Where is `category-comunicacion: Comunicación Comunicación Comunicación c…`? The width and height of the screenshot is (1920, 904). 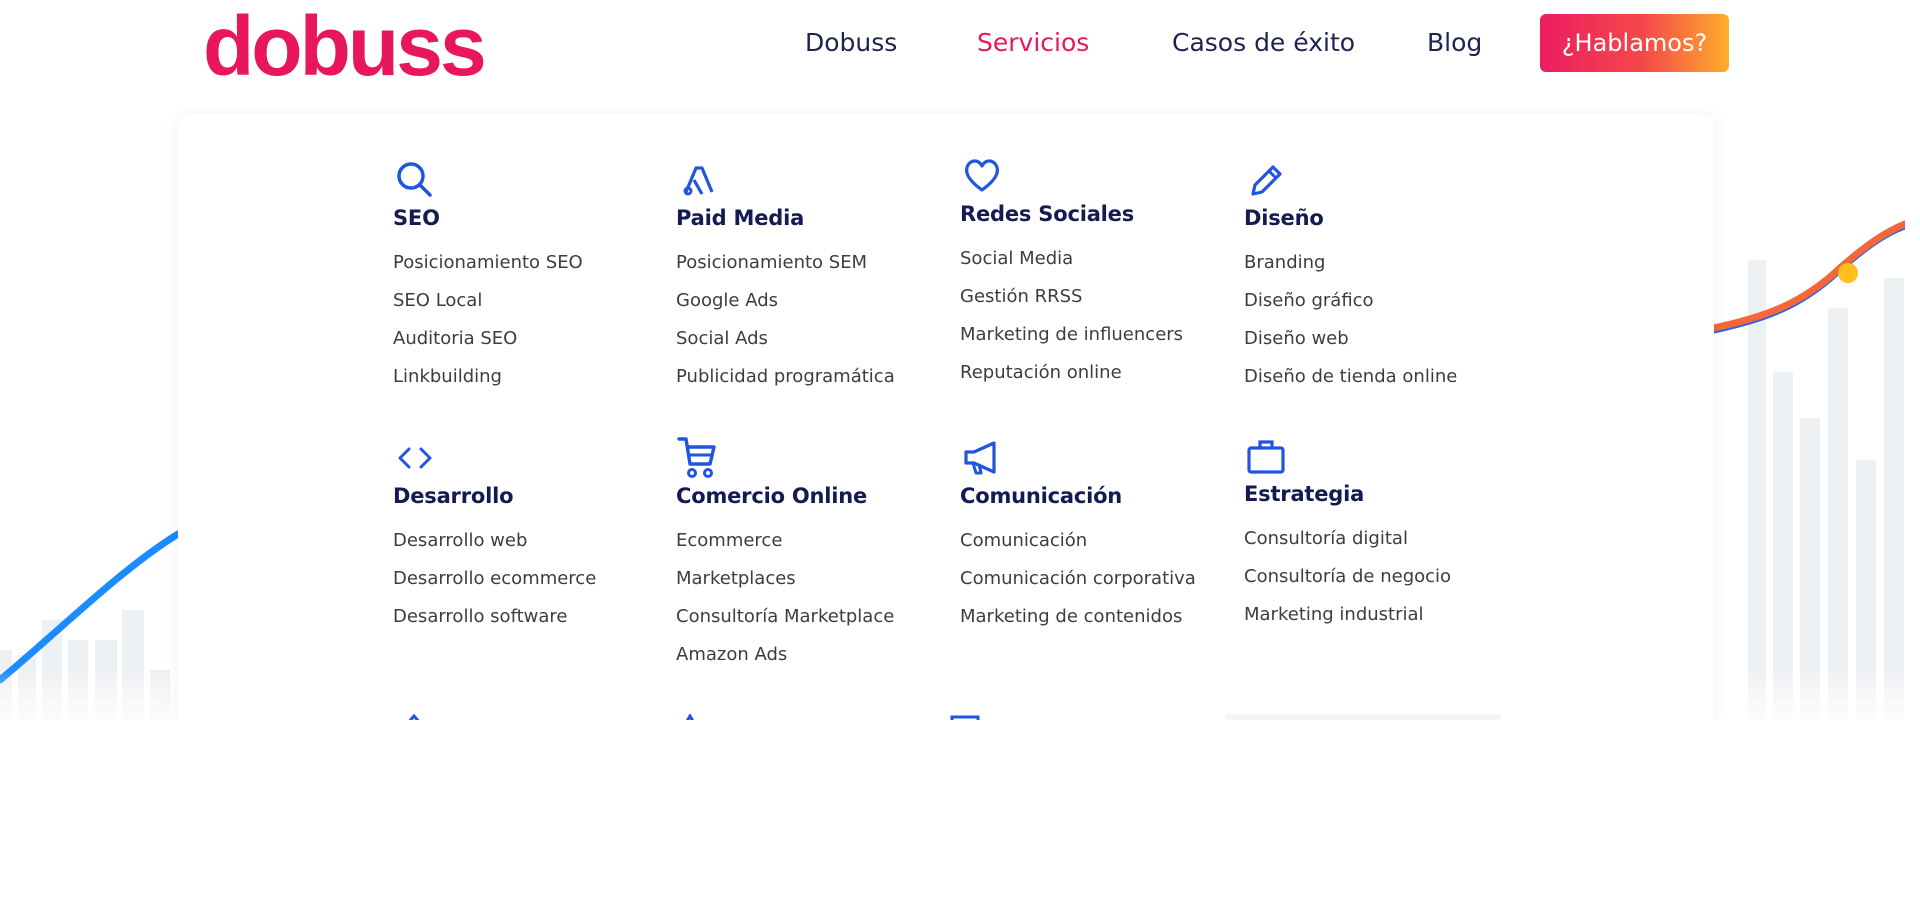 category-comunicacion: Comunicación Comunicación Comunicación c… is located at coordinates (1095, 536).